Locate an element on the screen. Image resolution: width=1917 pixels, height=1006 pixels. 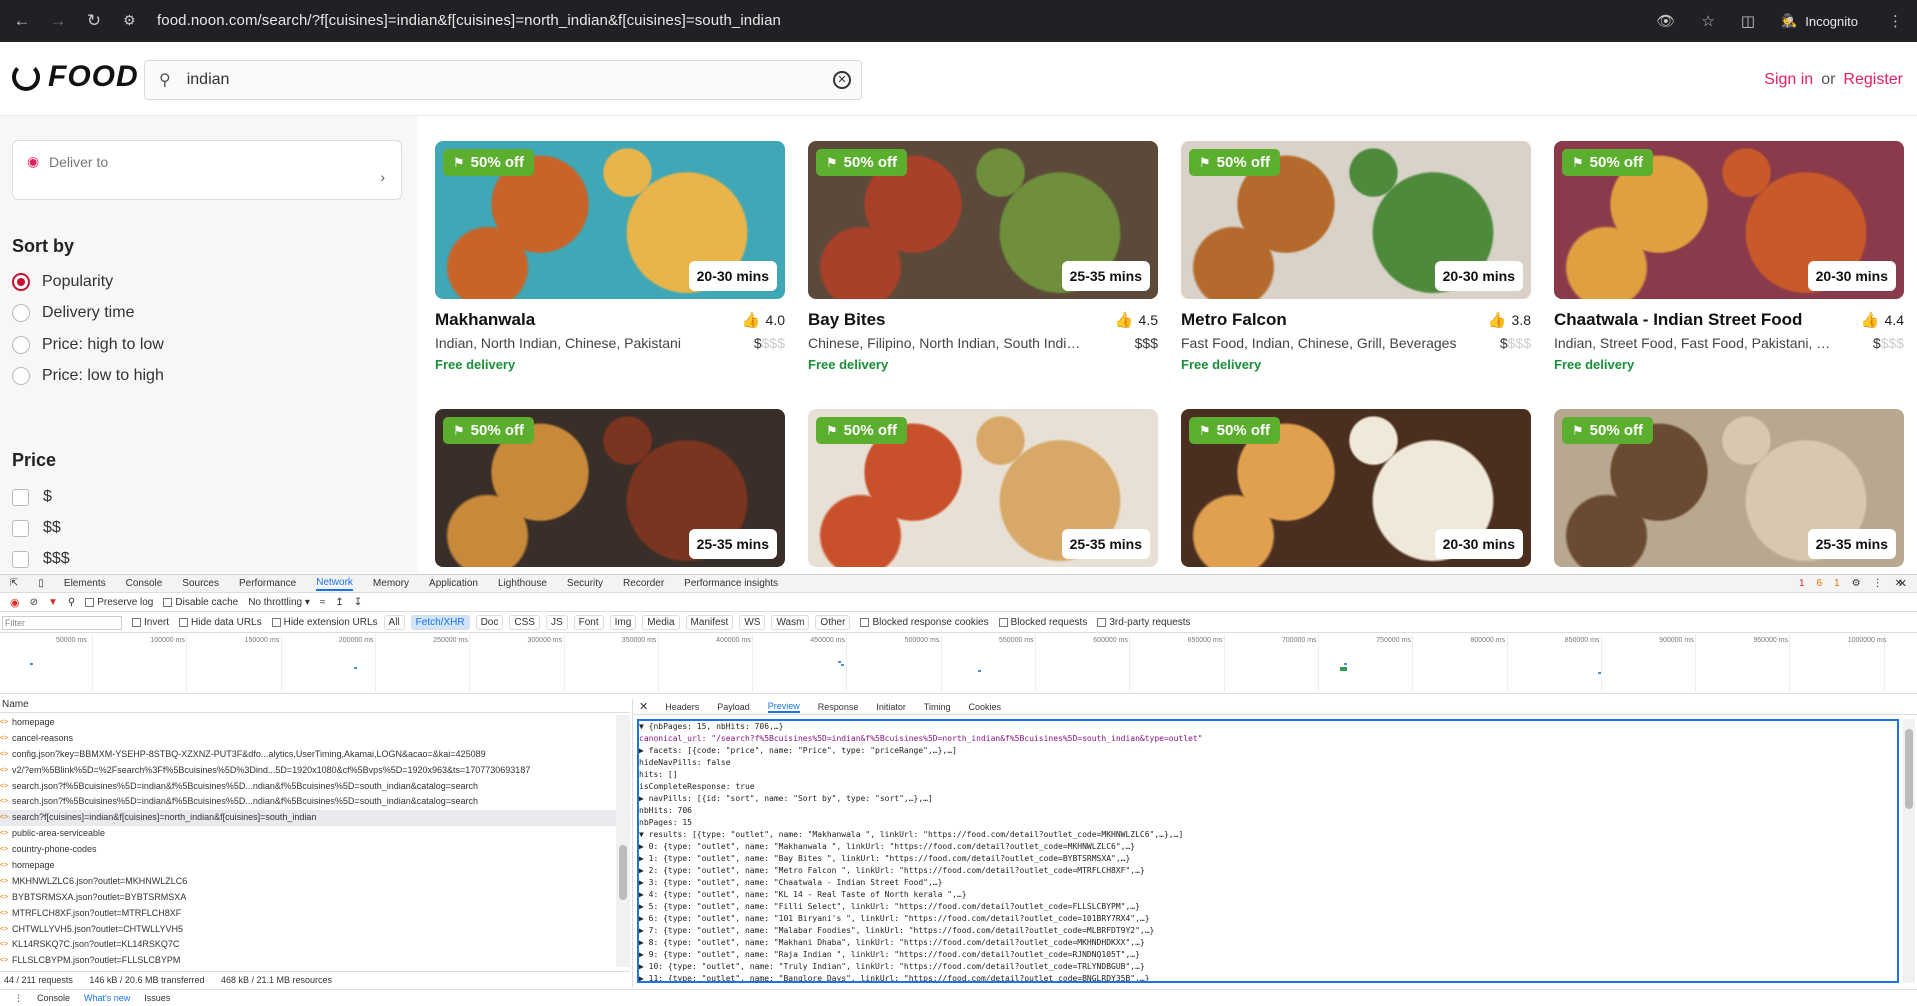
devtools-tab-console: Console is located at coordinates (144, 583).